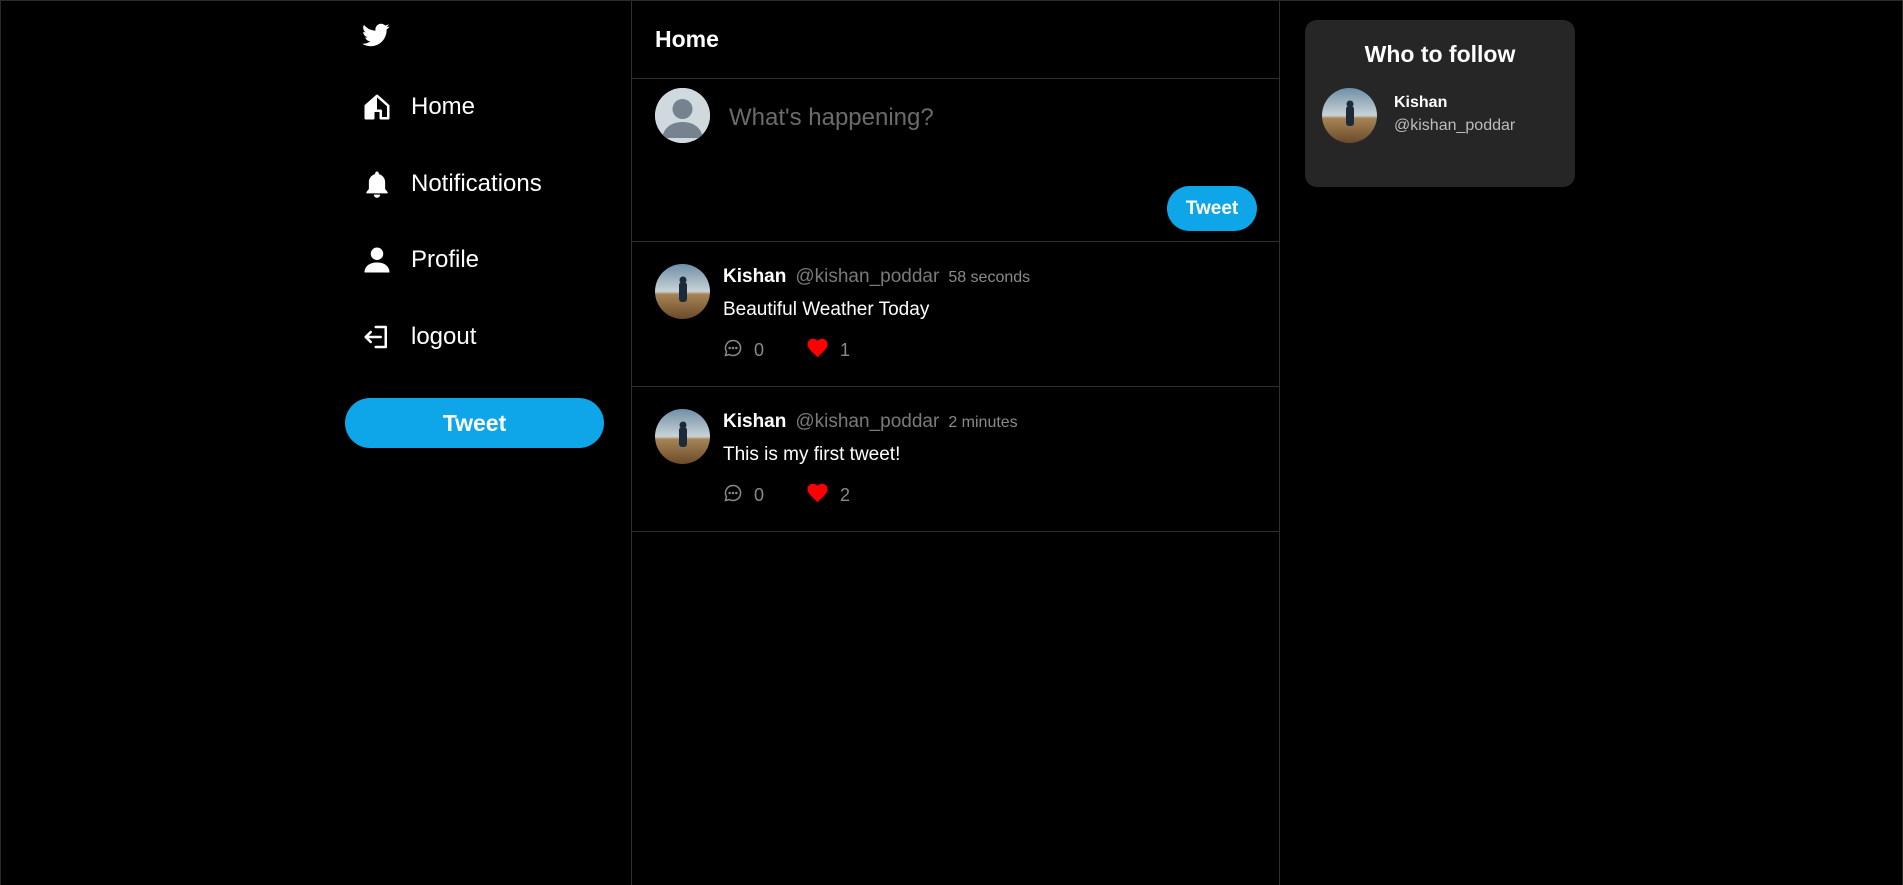 The image size is (1903, 885). I want to click on twitter-bird-icon, so click(376, 35).